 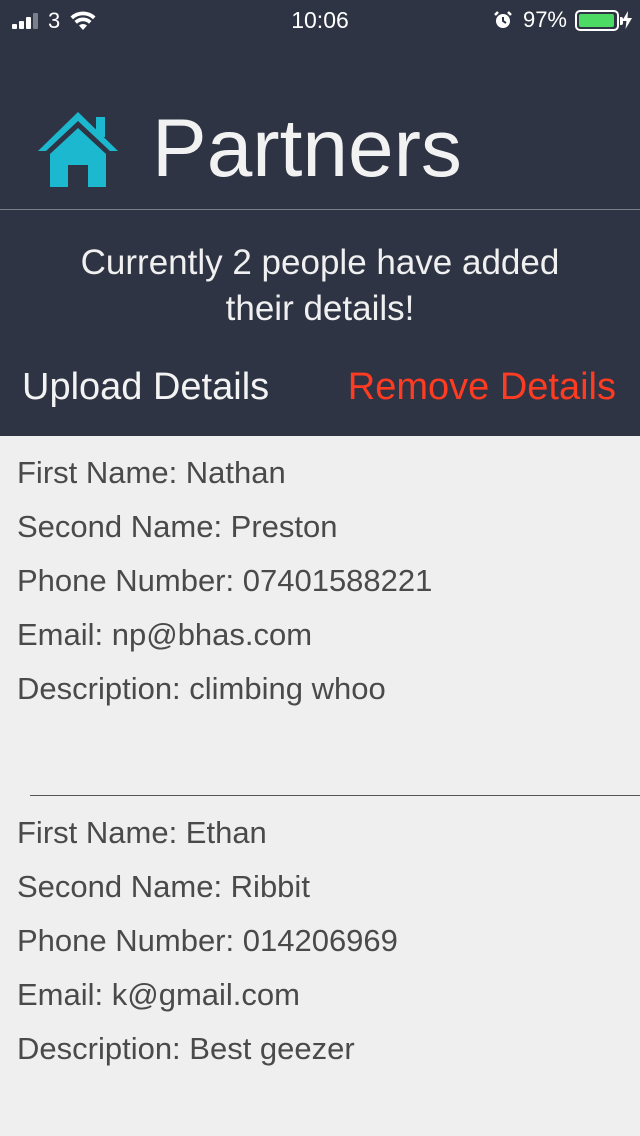 I want to click on upload-details-button: Upload Details, so click(x=145, y=387).